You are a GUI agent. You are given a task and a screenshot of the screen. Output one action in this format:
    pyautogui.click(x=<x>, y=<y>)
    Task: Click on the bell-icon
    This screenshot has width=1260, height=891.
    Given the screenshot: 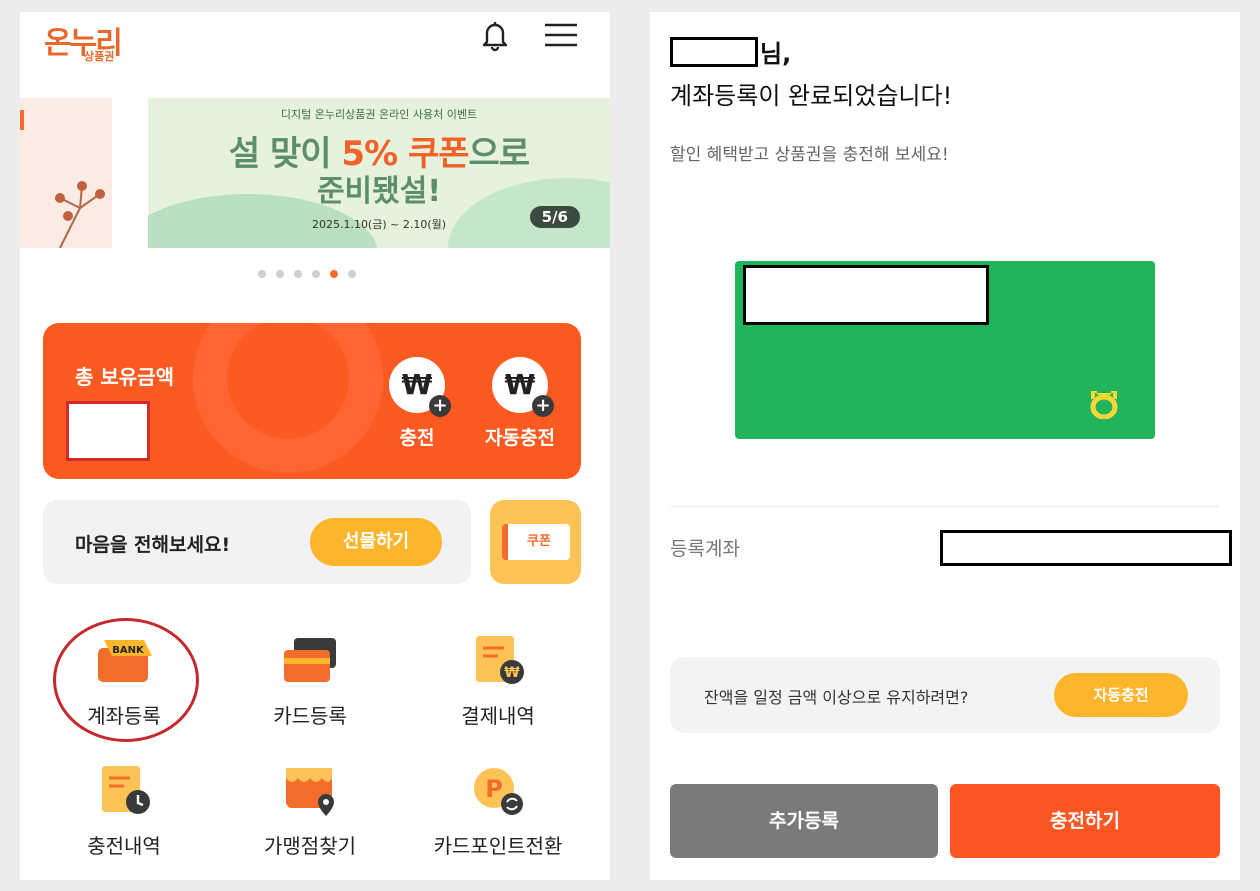 What is the action you would take?
    pyautogui.click(x=495, y=35)
    